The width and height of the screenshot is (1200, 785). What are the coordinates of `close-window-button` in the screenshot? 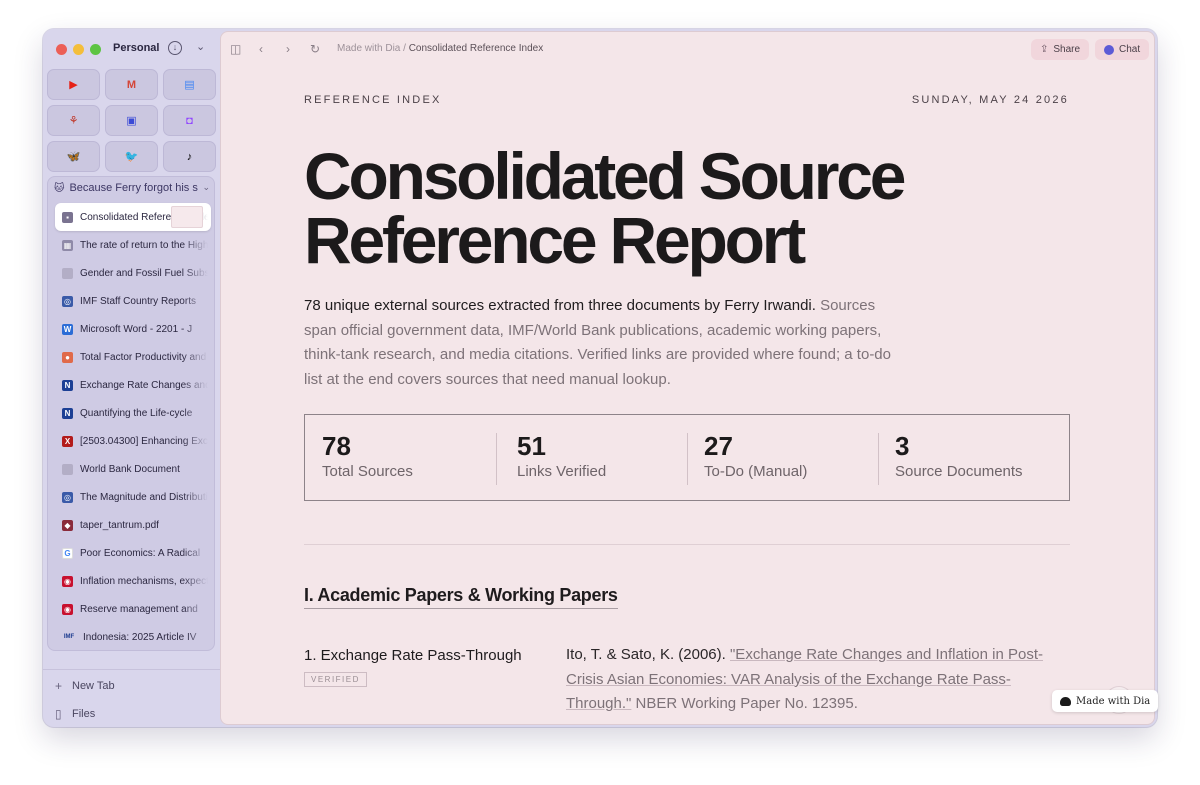 It's located at (61, 49).